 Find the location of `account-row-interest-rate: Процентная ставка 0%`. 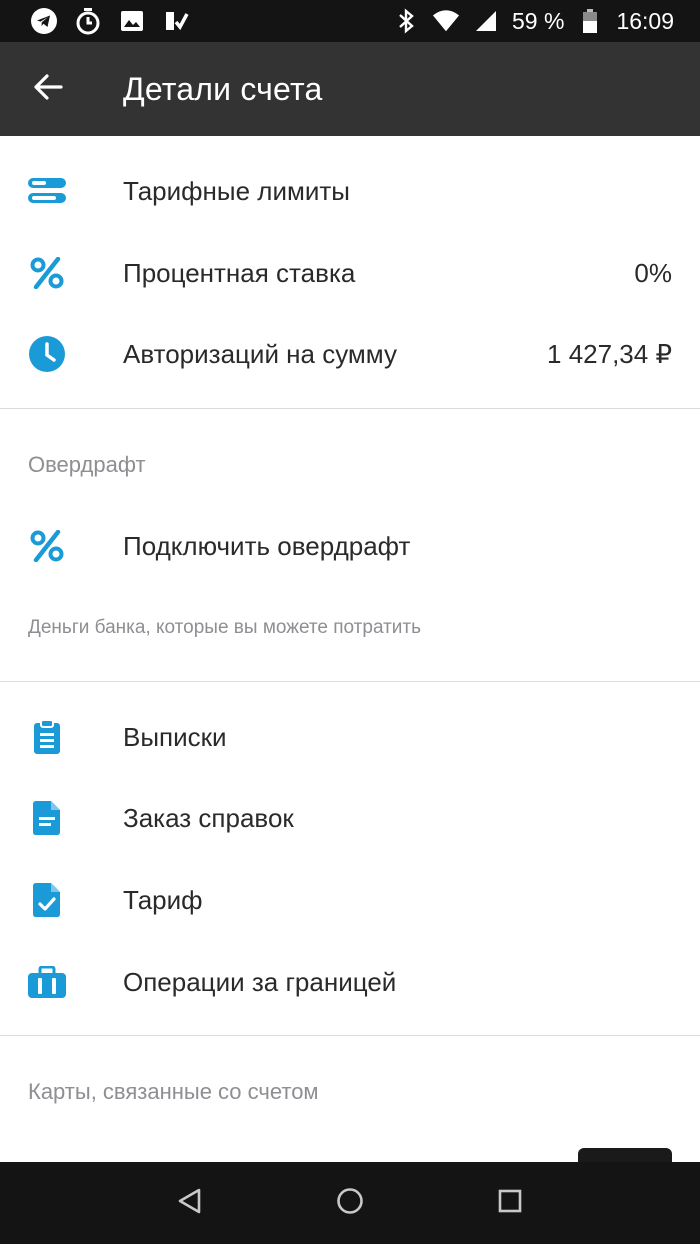

account-row-interest-rate: Процентная ставка 0% is located at coordinates (350, 273).